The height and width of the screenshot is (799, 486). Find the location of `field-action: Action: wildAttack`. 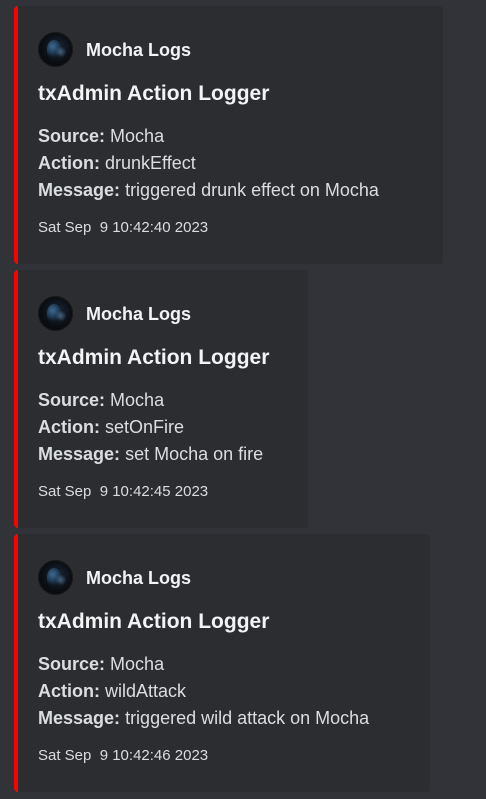

field-action: Action: wildAttack is located at coordinates (203, 691).